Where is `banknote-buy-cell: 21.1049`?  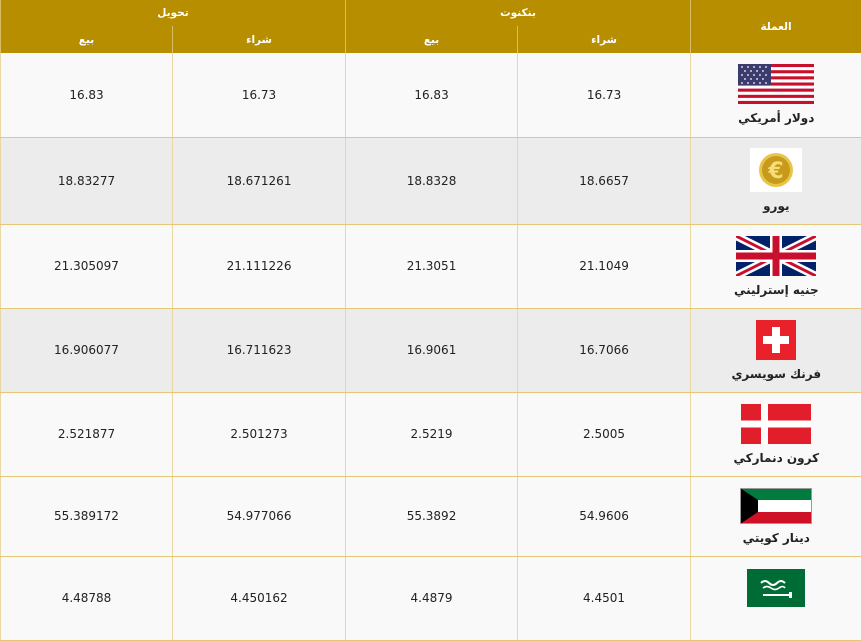 banknote-buy-cell: 21.1049 is located at coordinates (604, 266).